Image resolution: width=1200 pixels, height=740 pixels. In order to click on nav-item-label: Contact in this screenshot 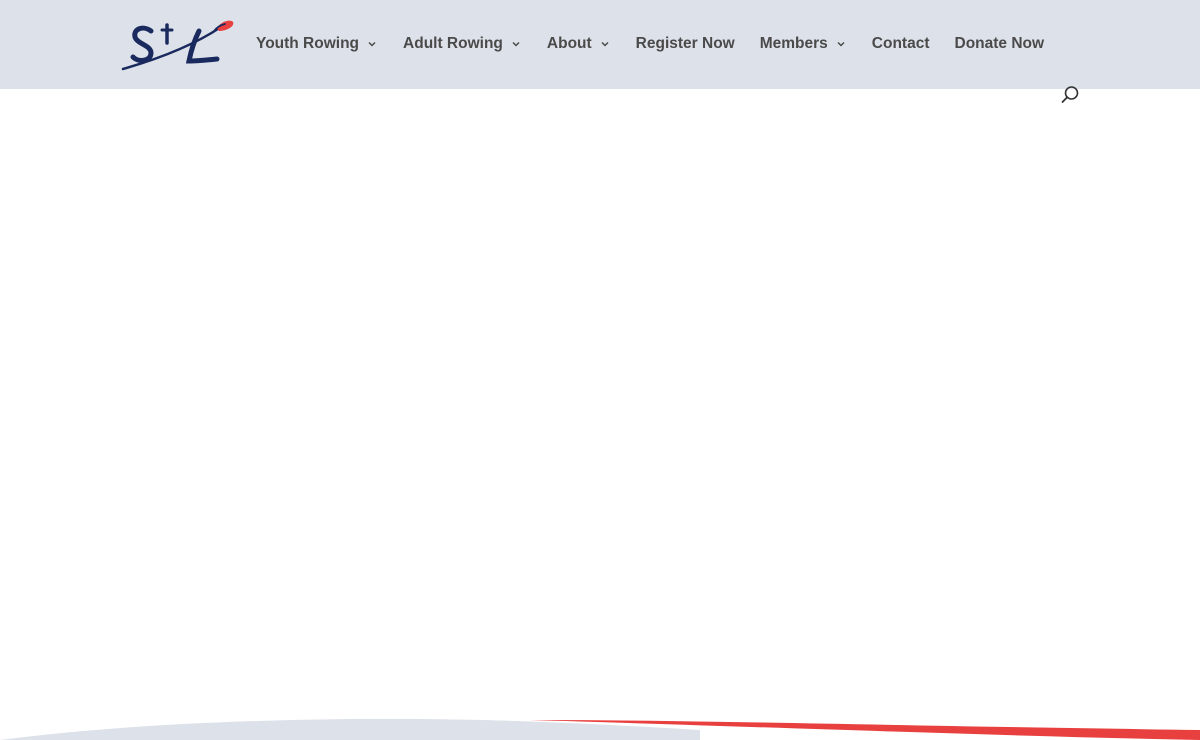, I will do `click(900, 43)`.